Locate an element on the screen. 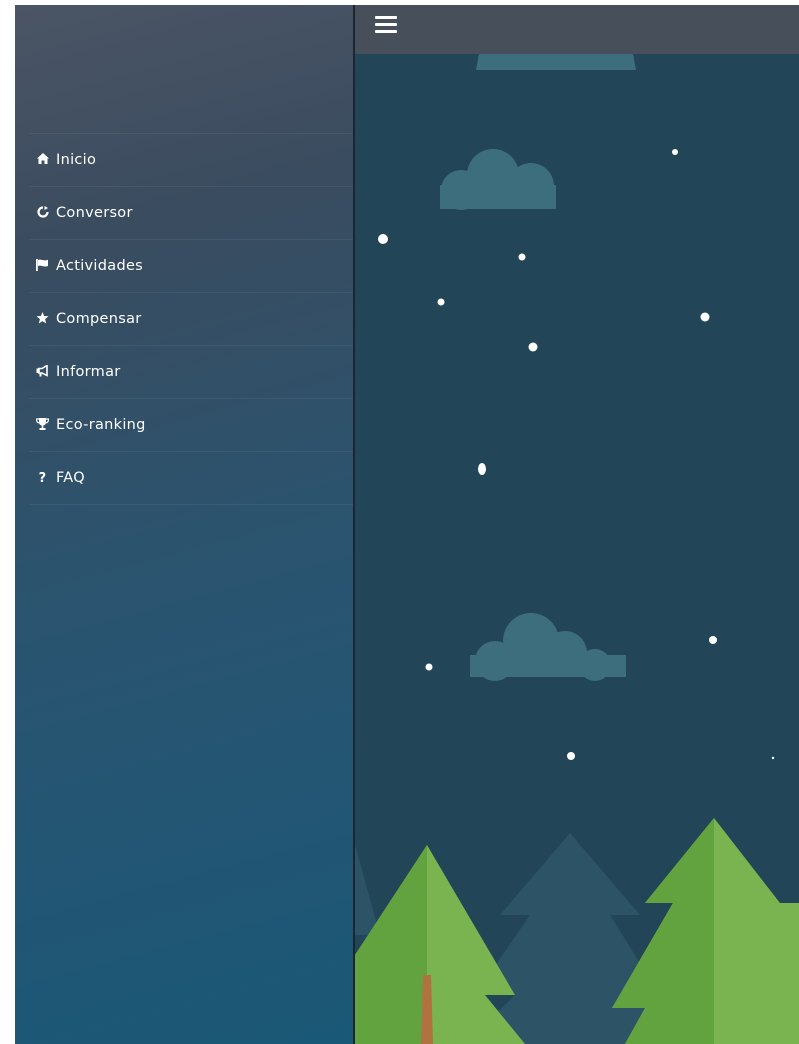 This screenshot has width=799, height=1044. sidebar-item-label: Eco-ranking is located at coordinates (101, 425).